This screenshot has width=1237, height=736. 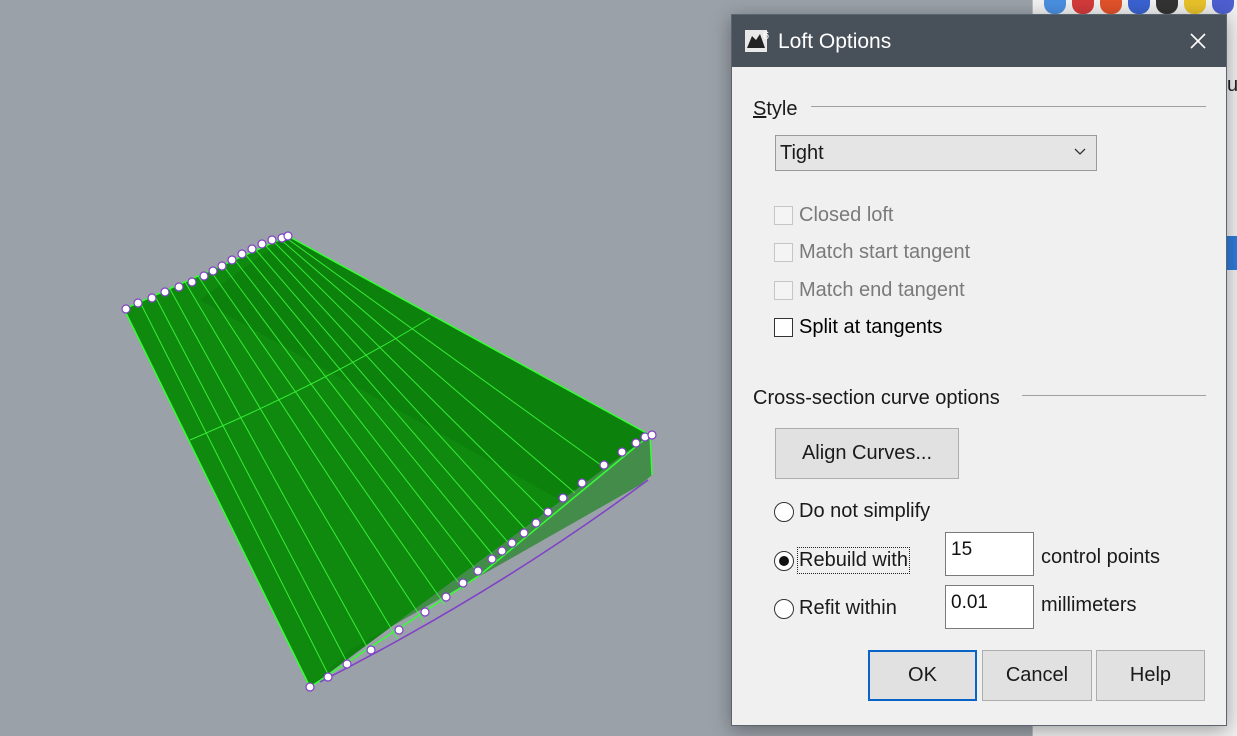 I want to click on do-not-simplify-radio: Do not simplify, so click(x=852, y=511).